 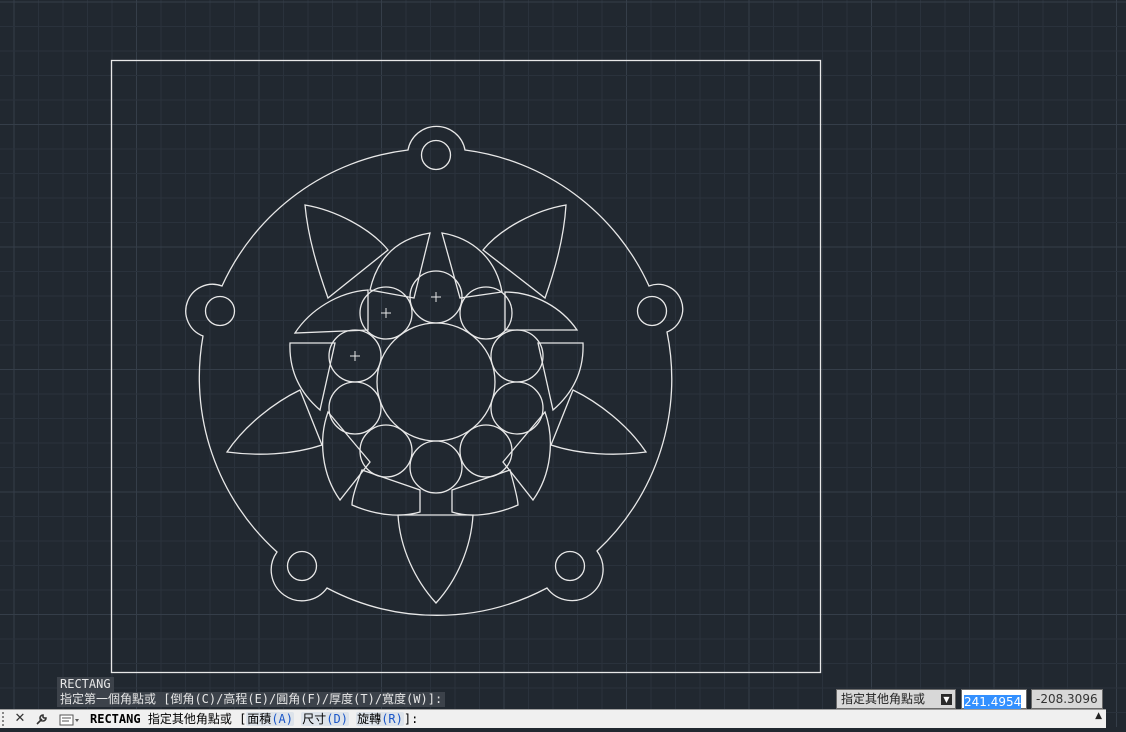 I want to click on outer-petal-top-right, so click(x=524, y=252).